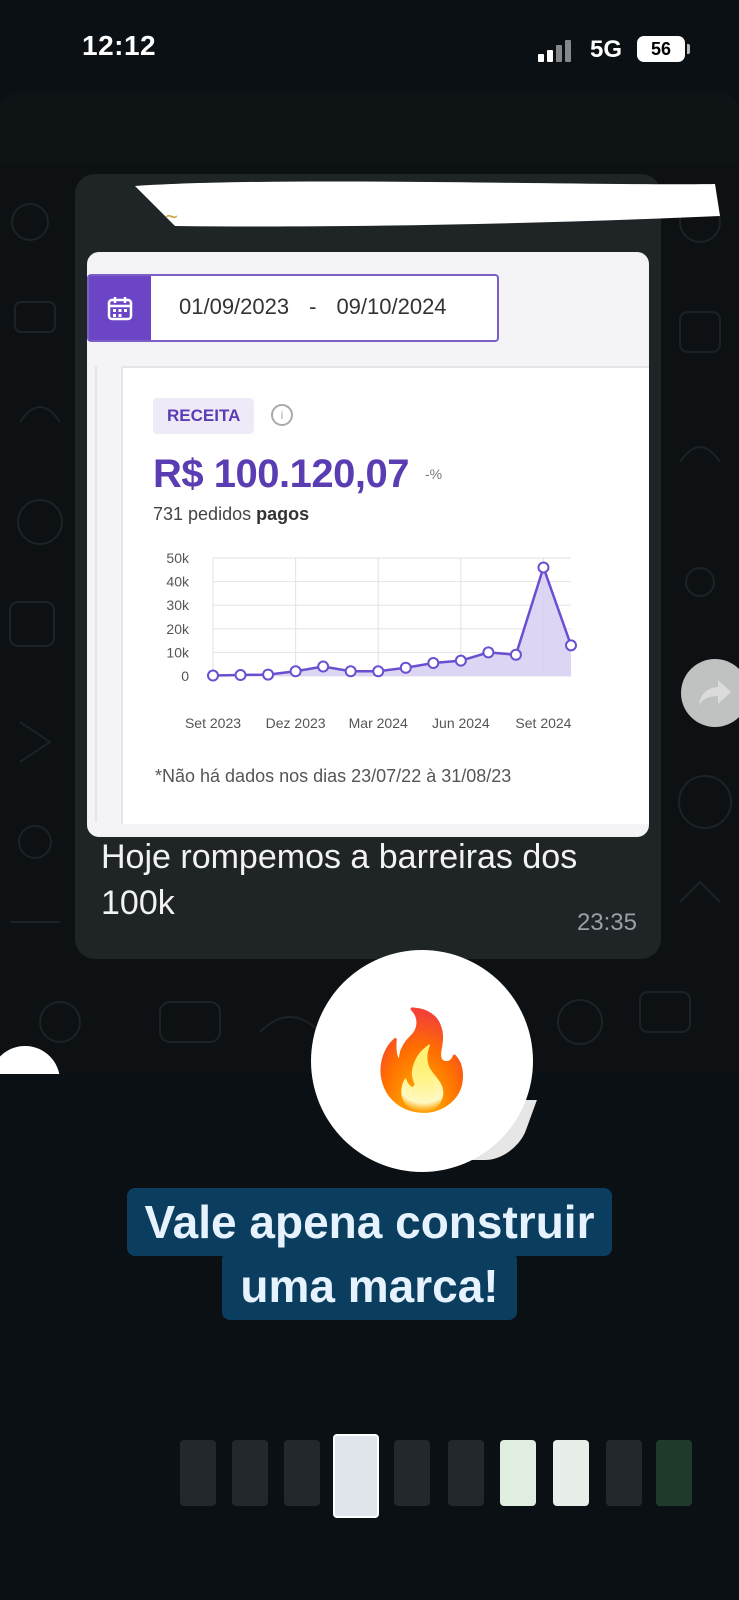  I want to click on panel-divider, so click(96, 594).